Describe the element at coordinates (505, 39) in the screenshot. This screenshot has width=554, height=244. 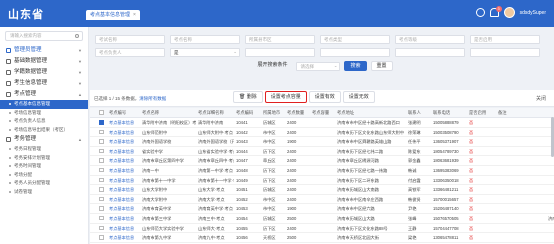
I see `filter-field: 是否启用` at that location.